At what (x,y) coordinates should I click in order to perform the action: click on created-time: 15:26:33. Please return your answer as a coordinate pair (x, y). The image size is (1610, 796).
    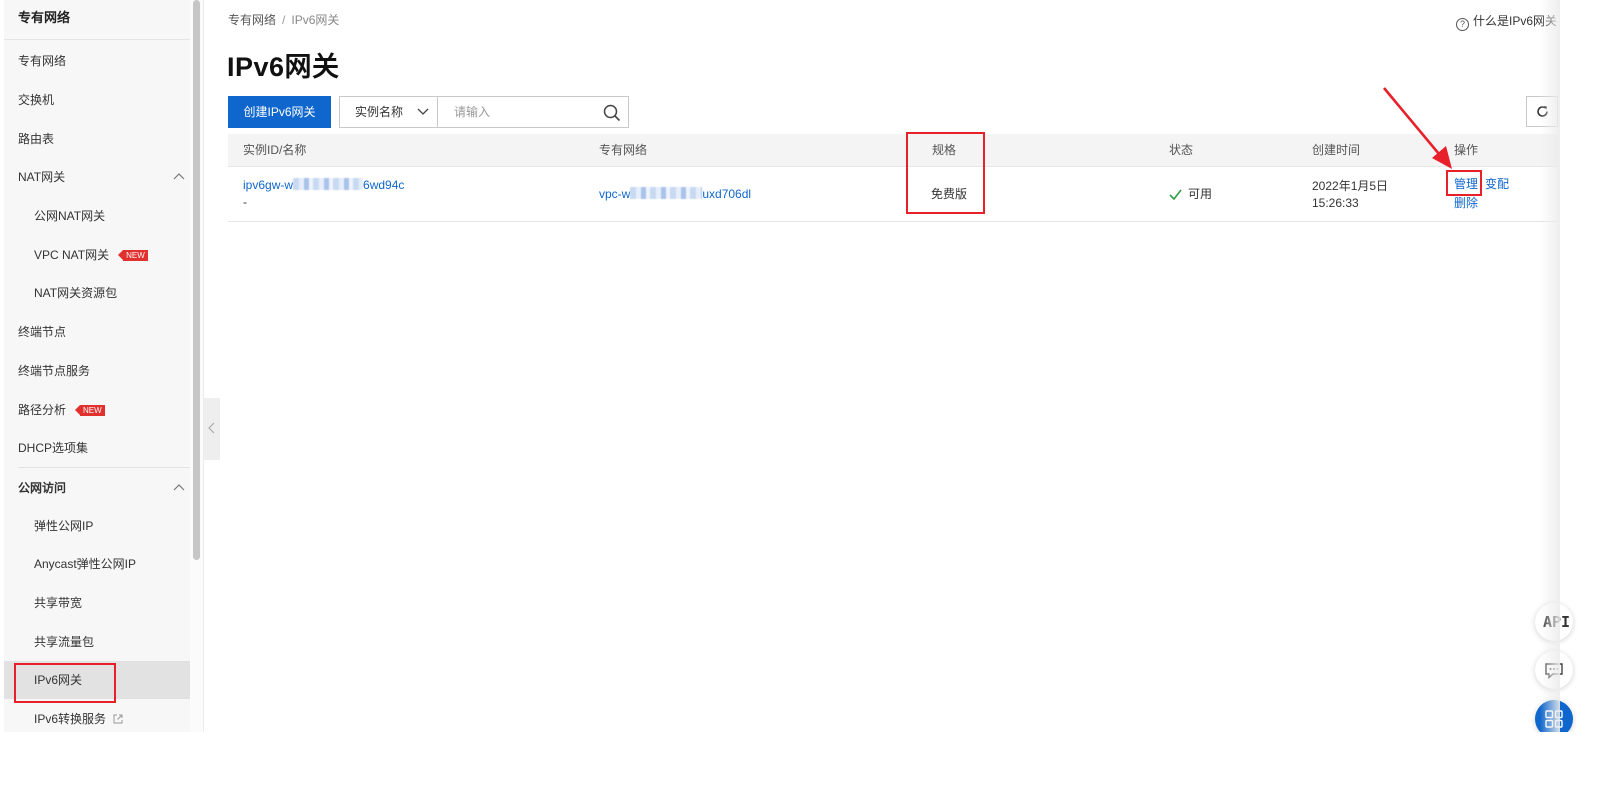
    Looking at the image, I should click on (1335, 203).